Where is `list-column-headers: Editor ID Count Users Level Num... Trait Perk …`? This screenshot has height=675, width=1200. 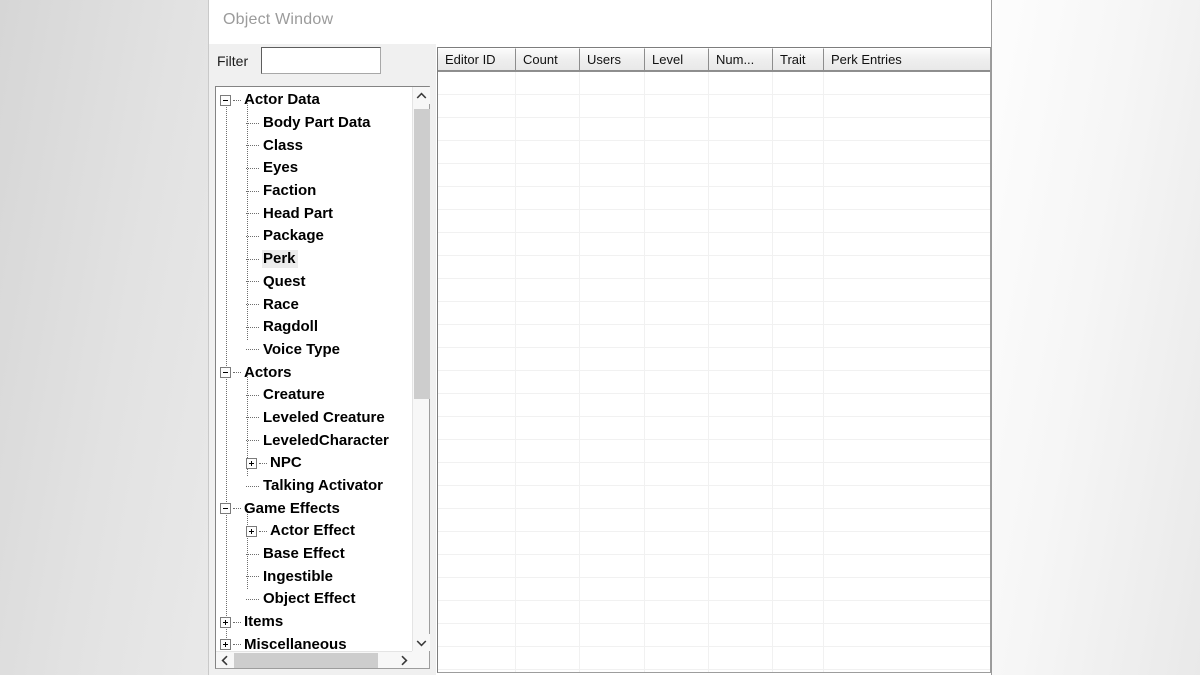 list-column-headers: Editor ID Count Users Level Num... Trait Perk … is located at coordinates (714, 60).